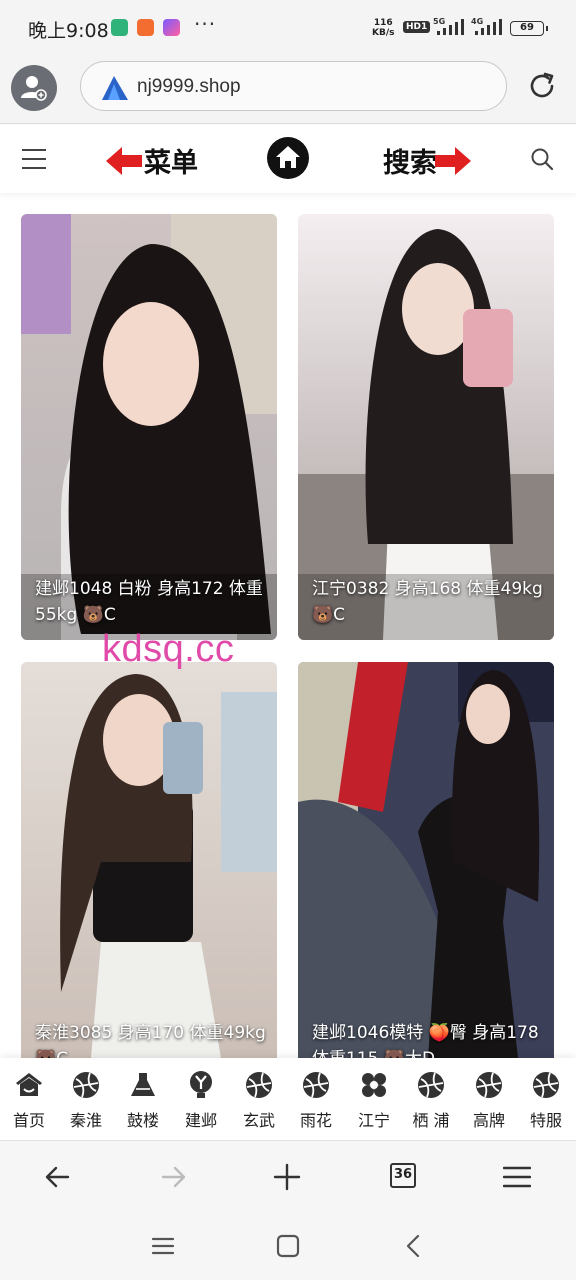 This screenshot has height=1280, width=576. What do you see at coordinates (149, 427) in the screenshot?
I see `profile-card: 建邺1048 白粉 身高172 体重55kg 🐻C` at bounding box center [149, 427].